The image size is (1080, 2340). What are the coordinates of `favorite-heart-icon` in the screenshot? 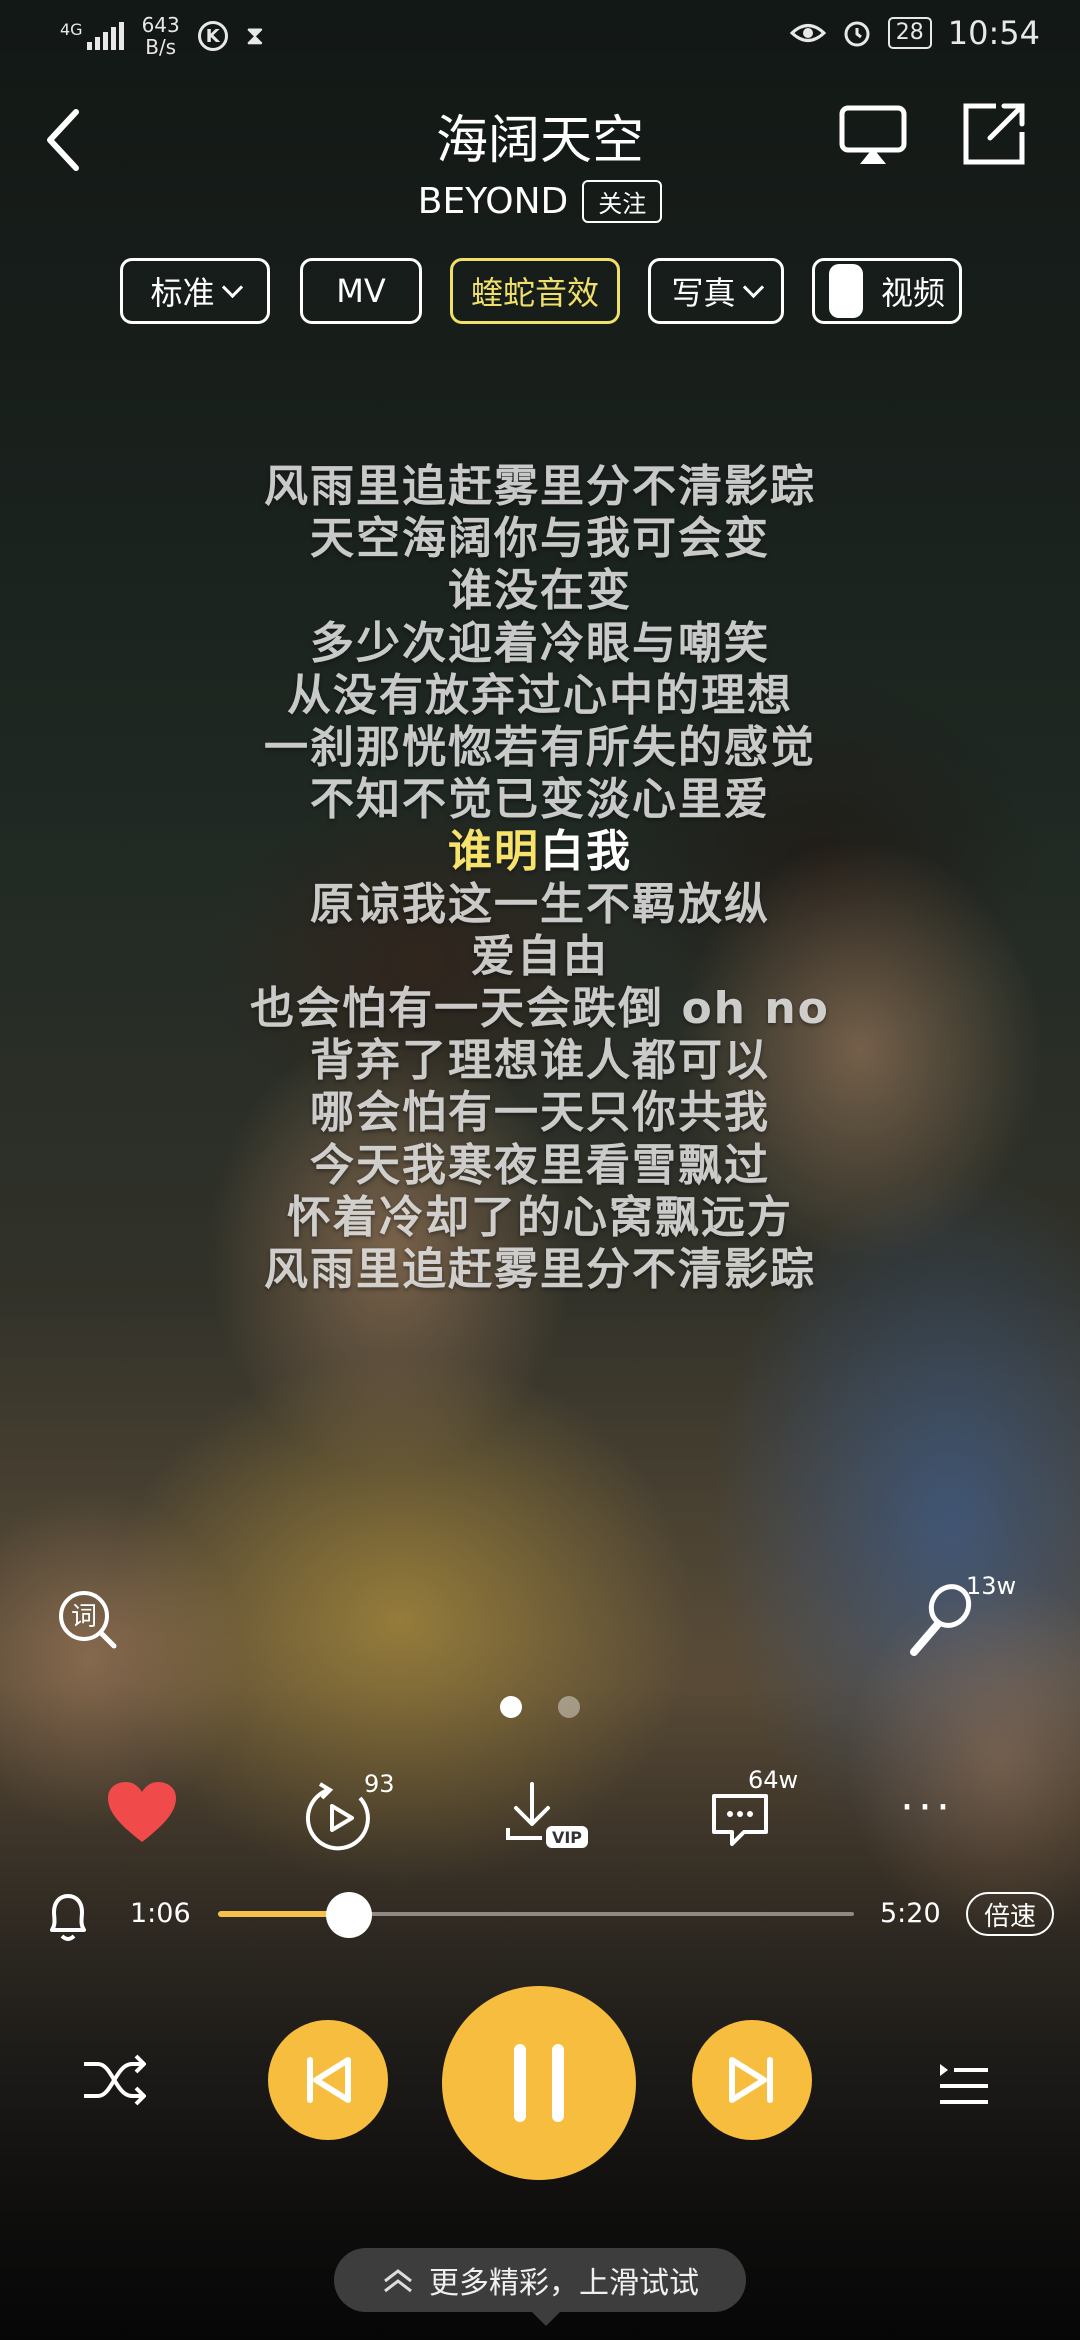 It's located at (142, 1813).